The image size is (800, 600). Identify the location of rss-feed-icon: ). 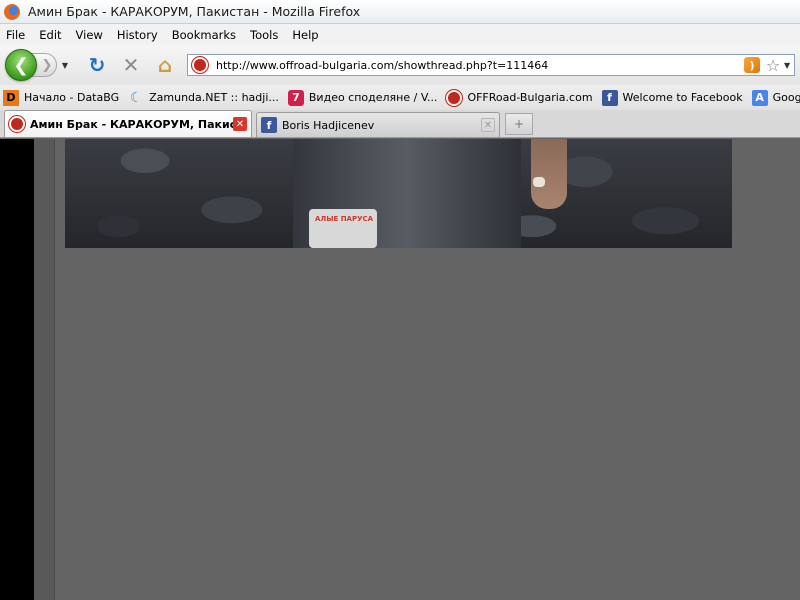
(752, 65).